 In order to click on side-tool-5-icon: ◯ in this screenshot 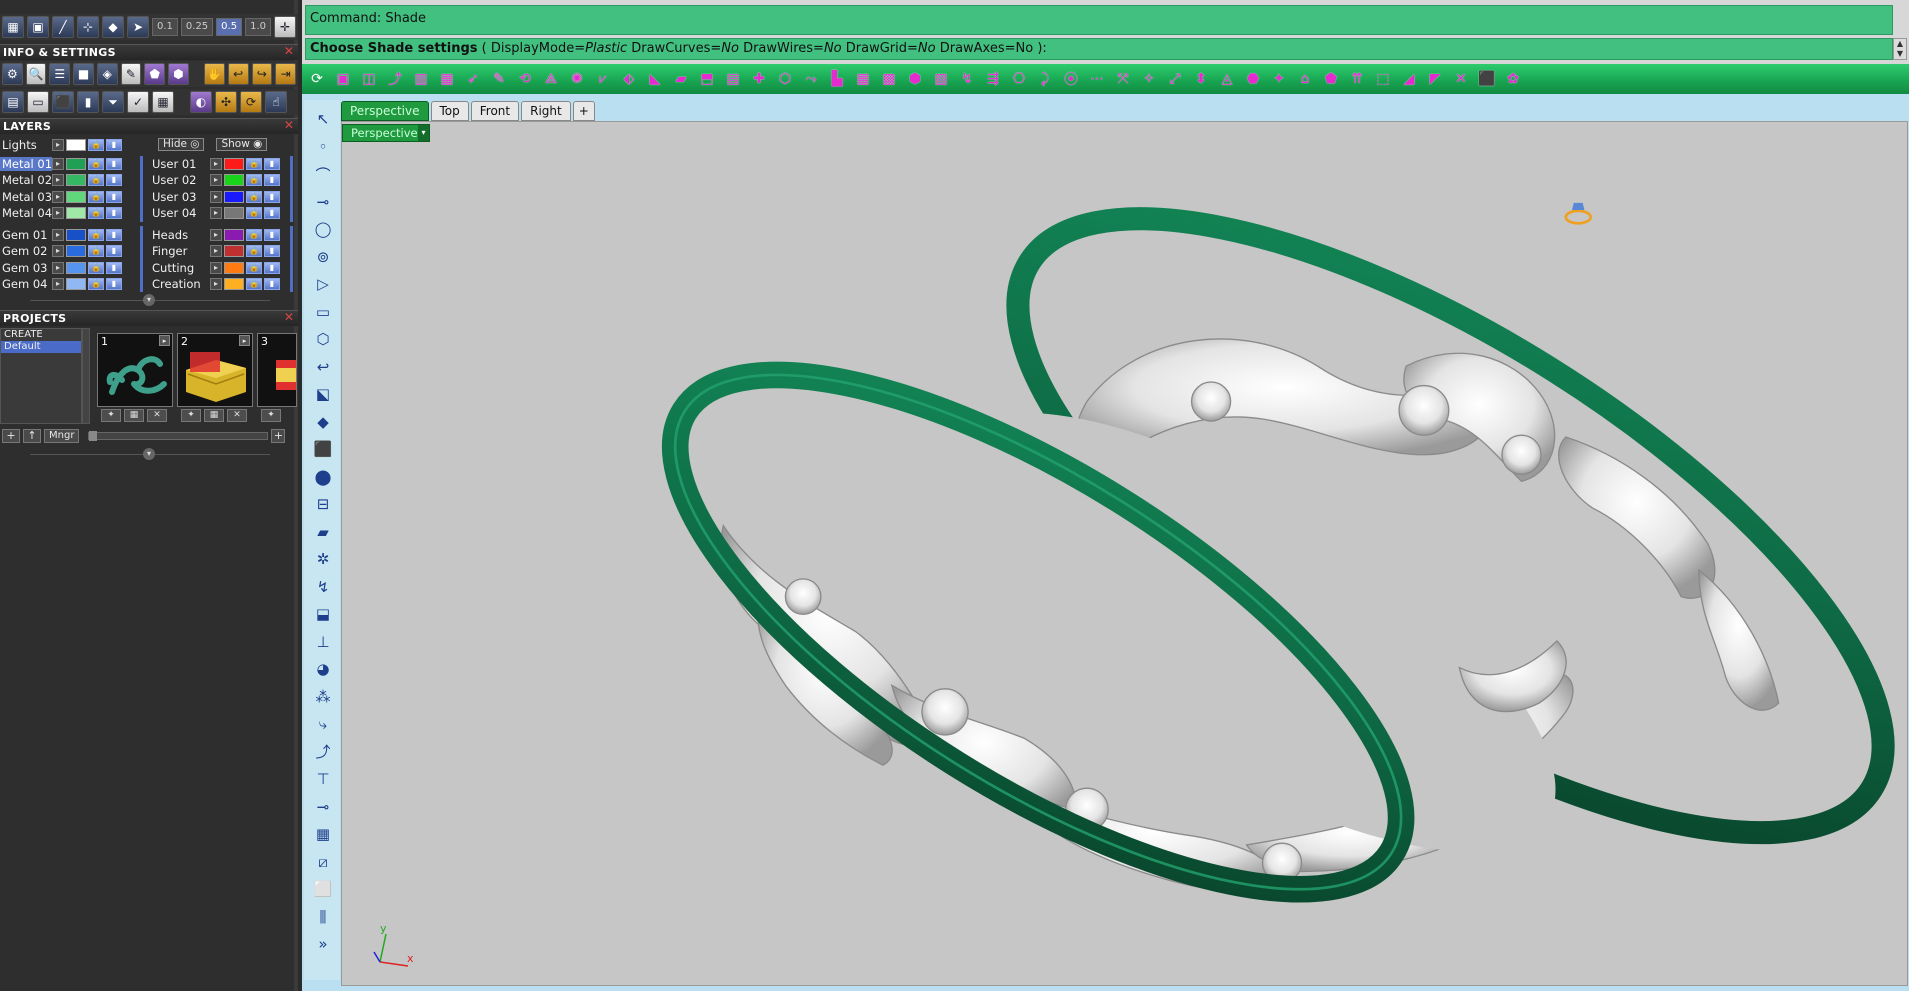, I will do `click(323, 229)`.